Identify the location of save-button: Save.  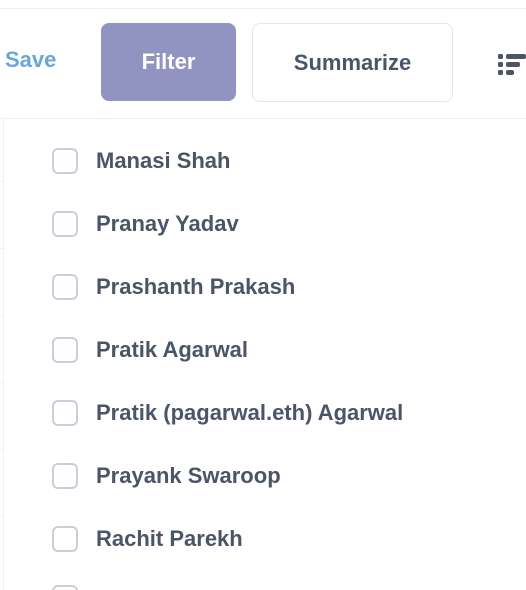
(30, 60).